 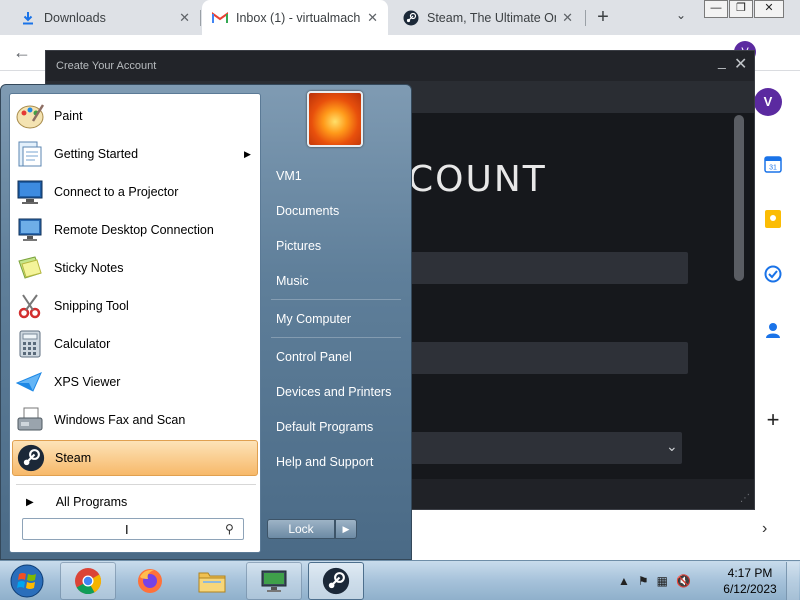 What do you see at coordinates (22, 52) in the screenshot?
I see `back-arrow-icon: ←` at bounding box center [22, 52].